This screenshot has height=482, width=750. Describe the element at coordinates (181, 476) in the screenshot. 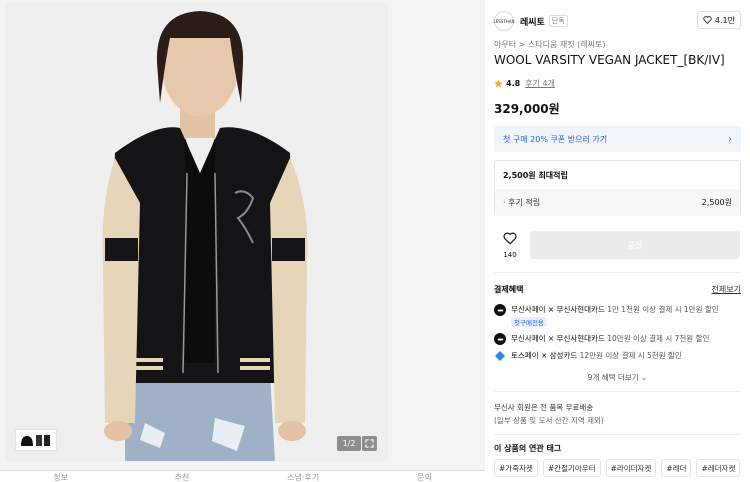

I see `tab-recommend: 추천` at that location.